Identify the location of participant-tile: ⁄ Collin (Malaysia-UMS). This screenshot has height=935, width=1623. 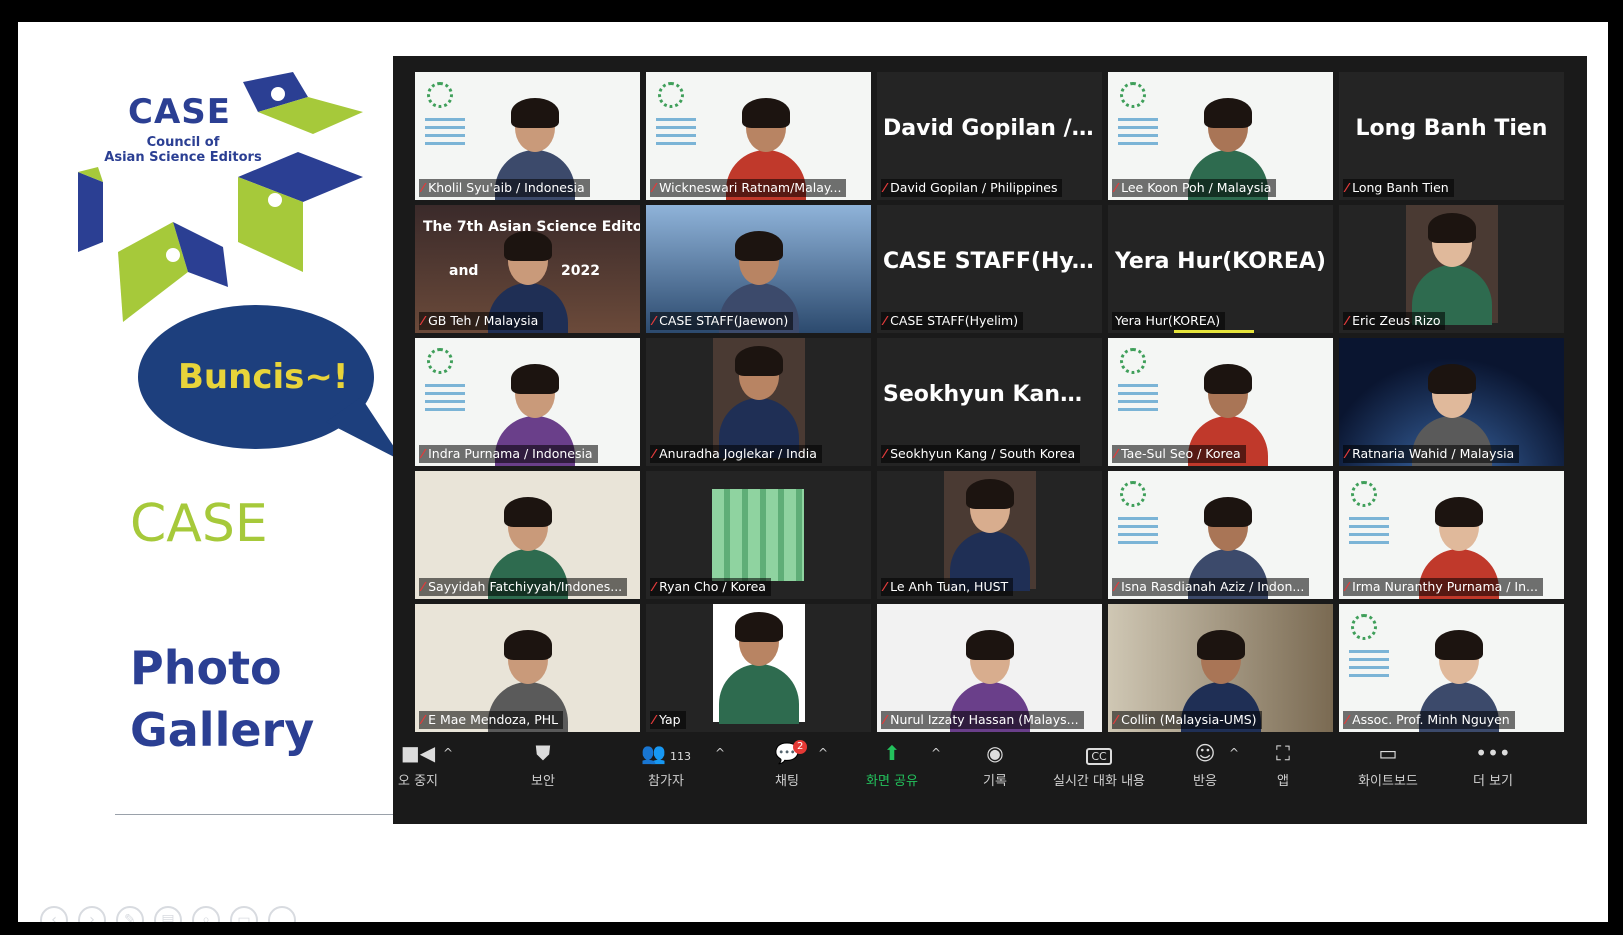
(1220, 668).